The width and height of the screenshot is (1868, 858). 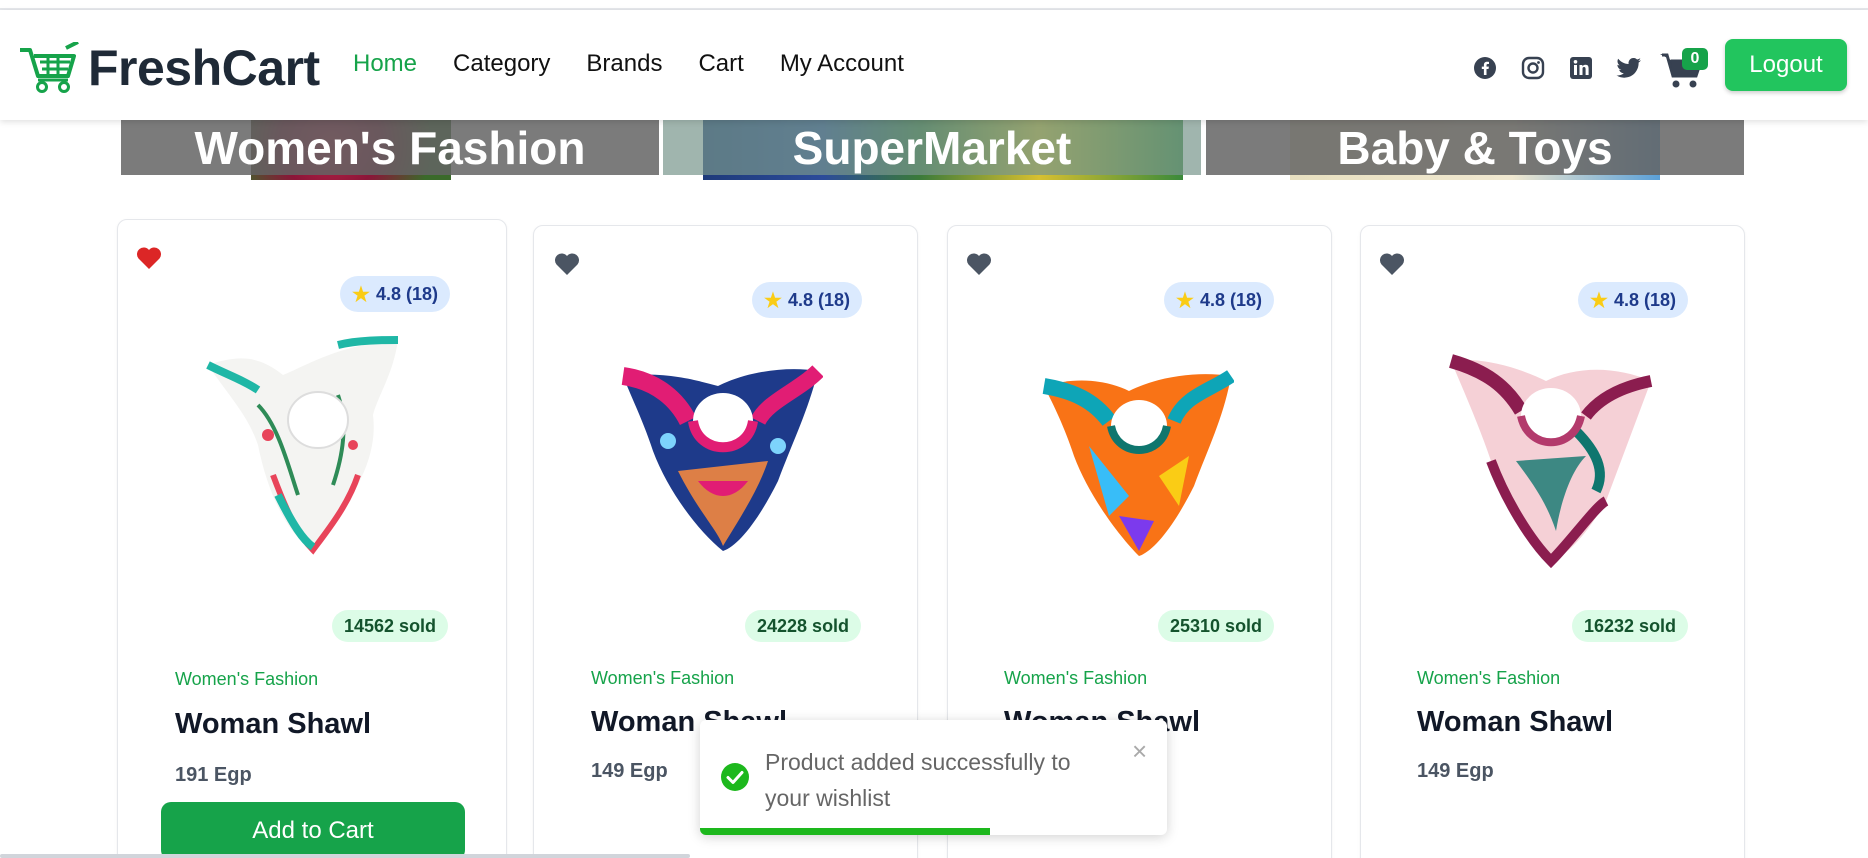 I want to click on horizontal-scrollbar, so click(x=345, y=856).